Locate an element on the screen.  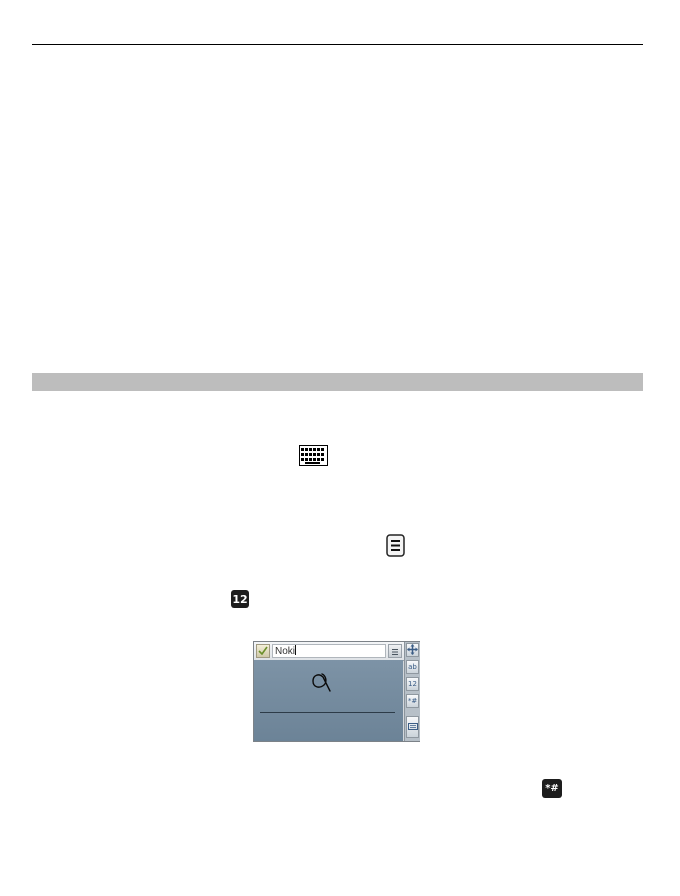
numeric-mode-button: 12 is located at coordinates (412, 684).